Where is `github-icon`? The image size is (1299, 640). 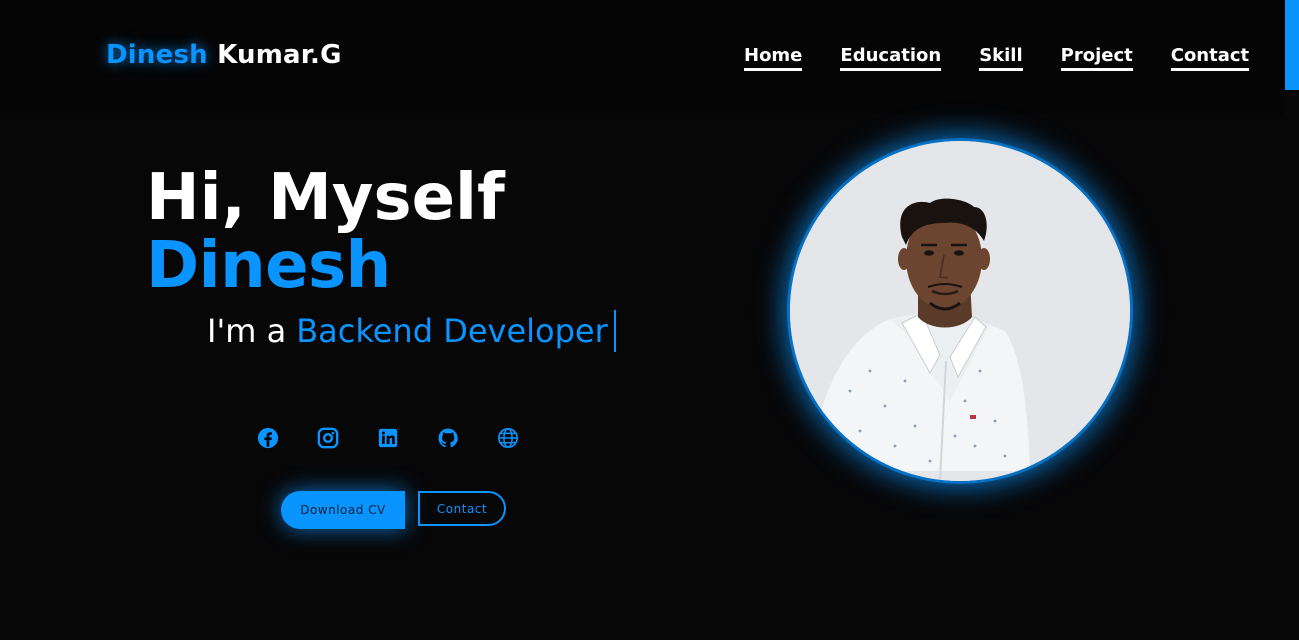 github-icon is located at coordinates (448, 438).